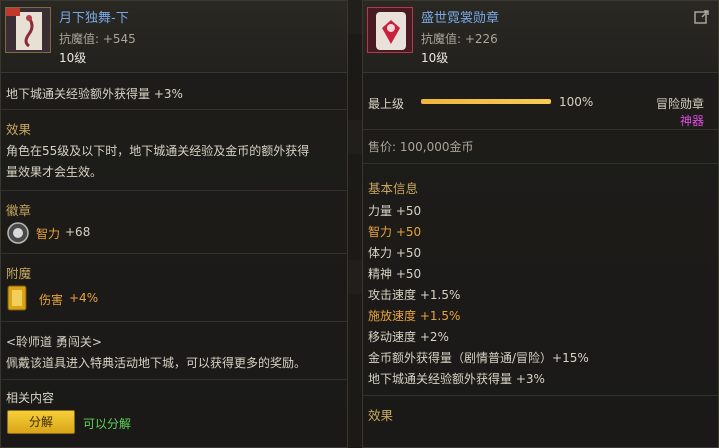 Image resolution: width=719 pixels, height=448 pixels. I want to click on stat-line: 攻击速度 +1.5%, so click(414, 295).